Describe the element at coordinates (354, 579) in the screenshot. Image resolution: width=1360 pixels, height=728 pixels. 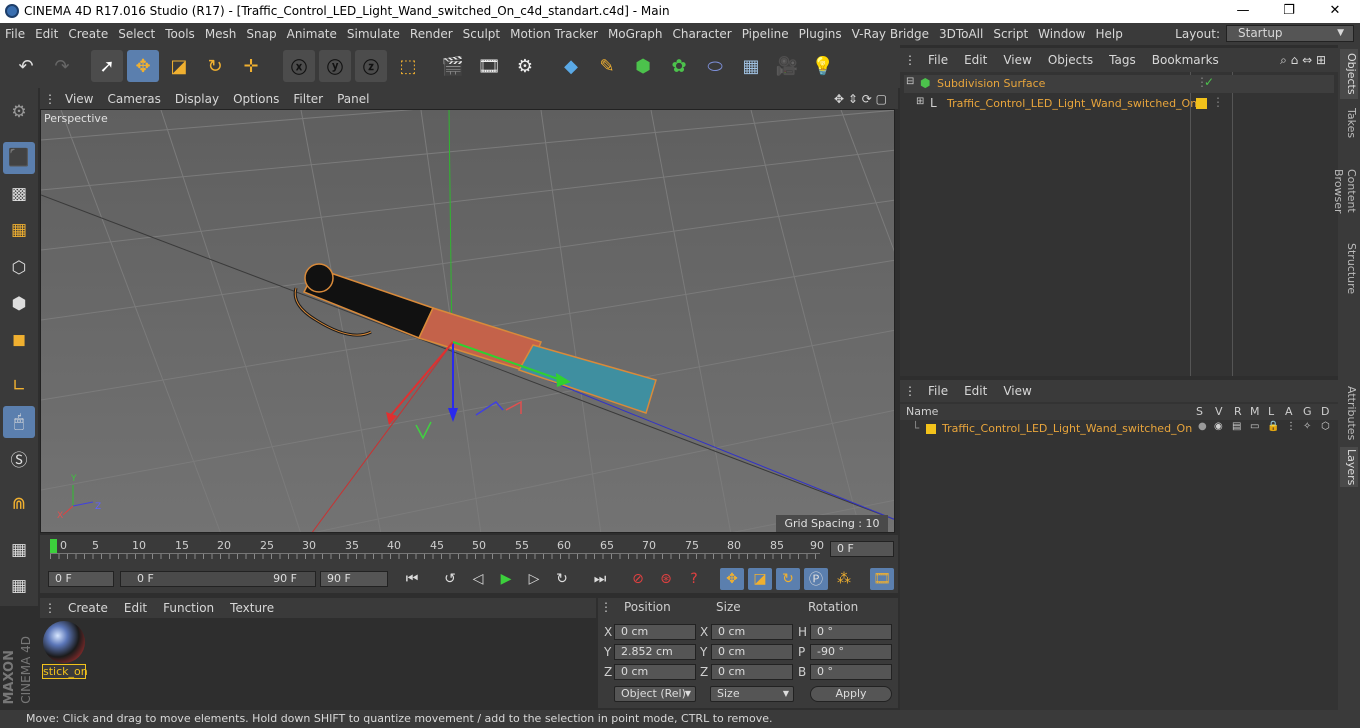
I see `end-frame-field: 90 F` at that location.